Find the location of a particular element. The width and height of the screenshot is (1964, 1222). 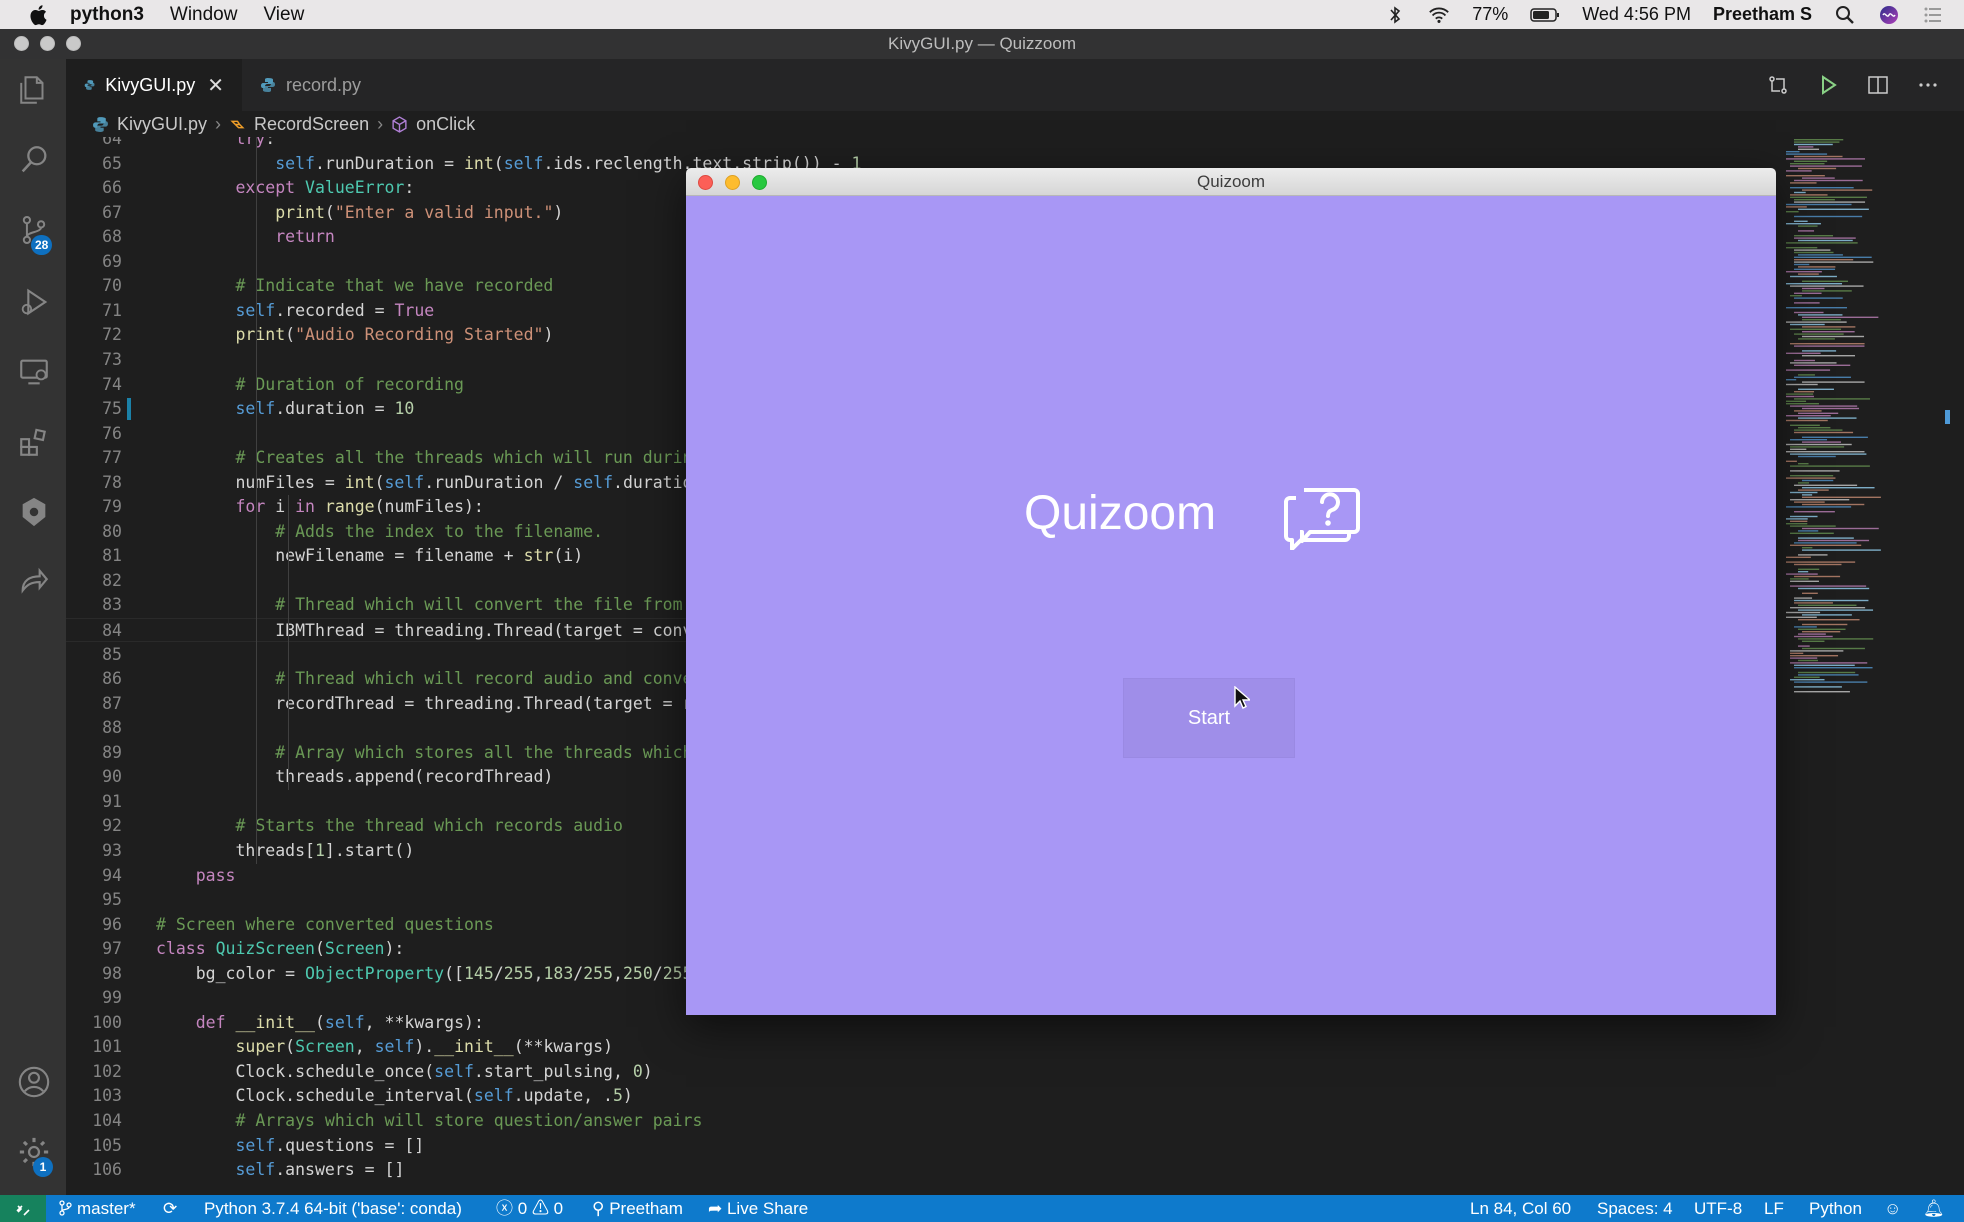

problems-indicator: ⓧ 0 ⚠ 0 is located at coordinates (529, 1208).